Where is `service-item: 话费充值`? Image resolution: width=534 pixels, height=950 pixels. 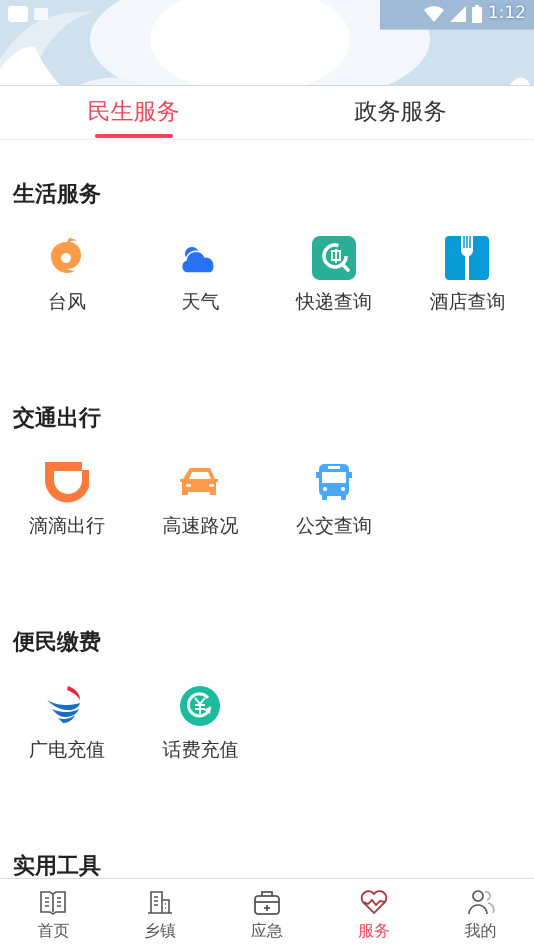
service-item: 话费充值 is located at coordinates (200, 724).